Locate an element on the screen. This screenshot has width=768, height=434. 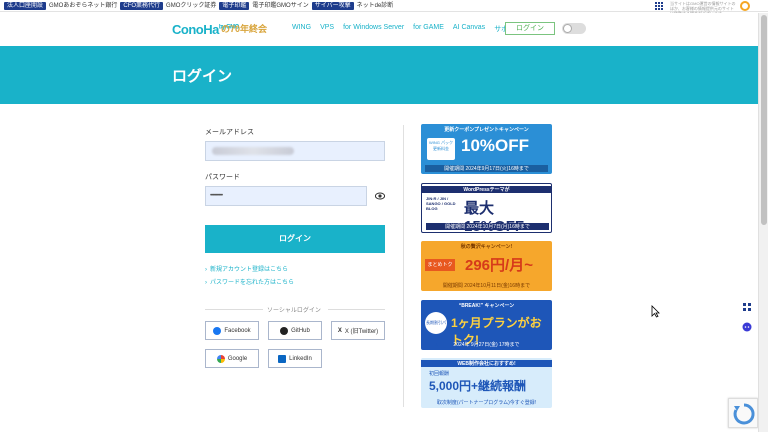
banner-footer: 開催期間 2024年10月7日(月)16時まで is located at coordinates (487, 226).